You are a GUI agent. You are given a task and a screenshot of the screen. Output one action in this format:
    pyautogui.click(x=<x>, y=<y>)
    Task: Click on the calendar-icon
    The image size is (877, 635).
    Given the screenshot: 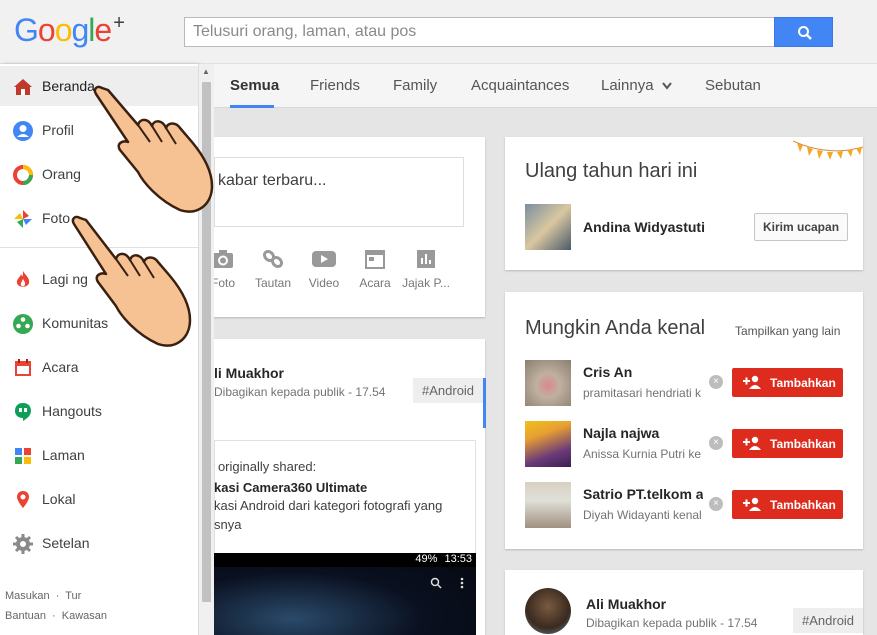 What is the action you would take?
    pyautogui.click(x=375, y=259)
    